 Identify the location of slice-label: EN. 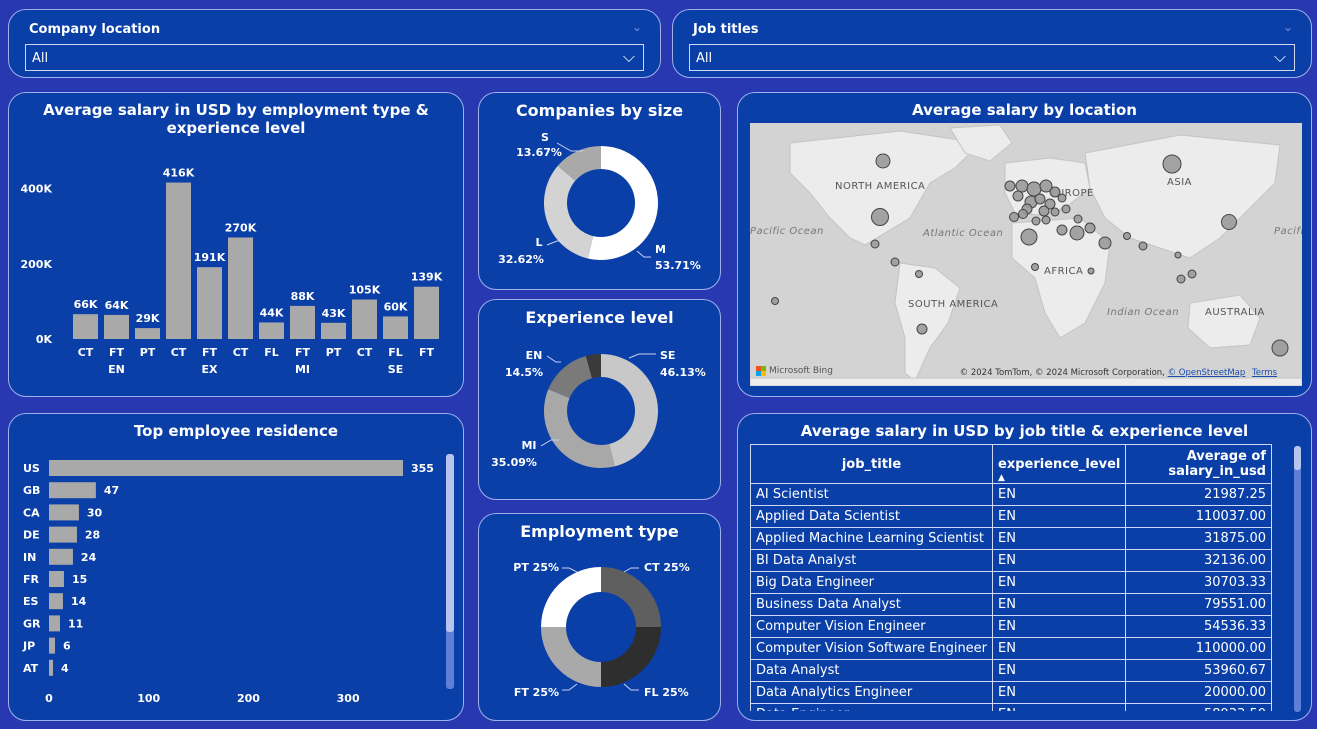
(534, 355).